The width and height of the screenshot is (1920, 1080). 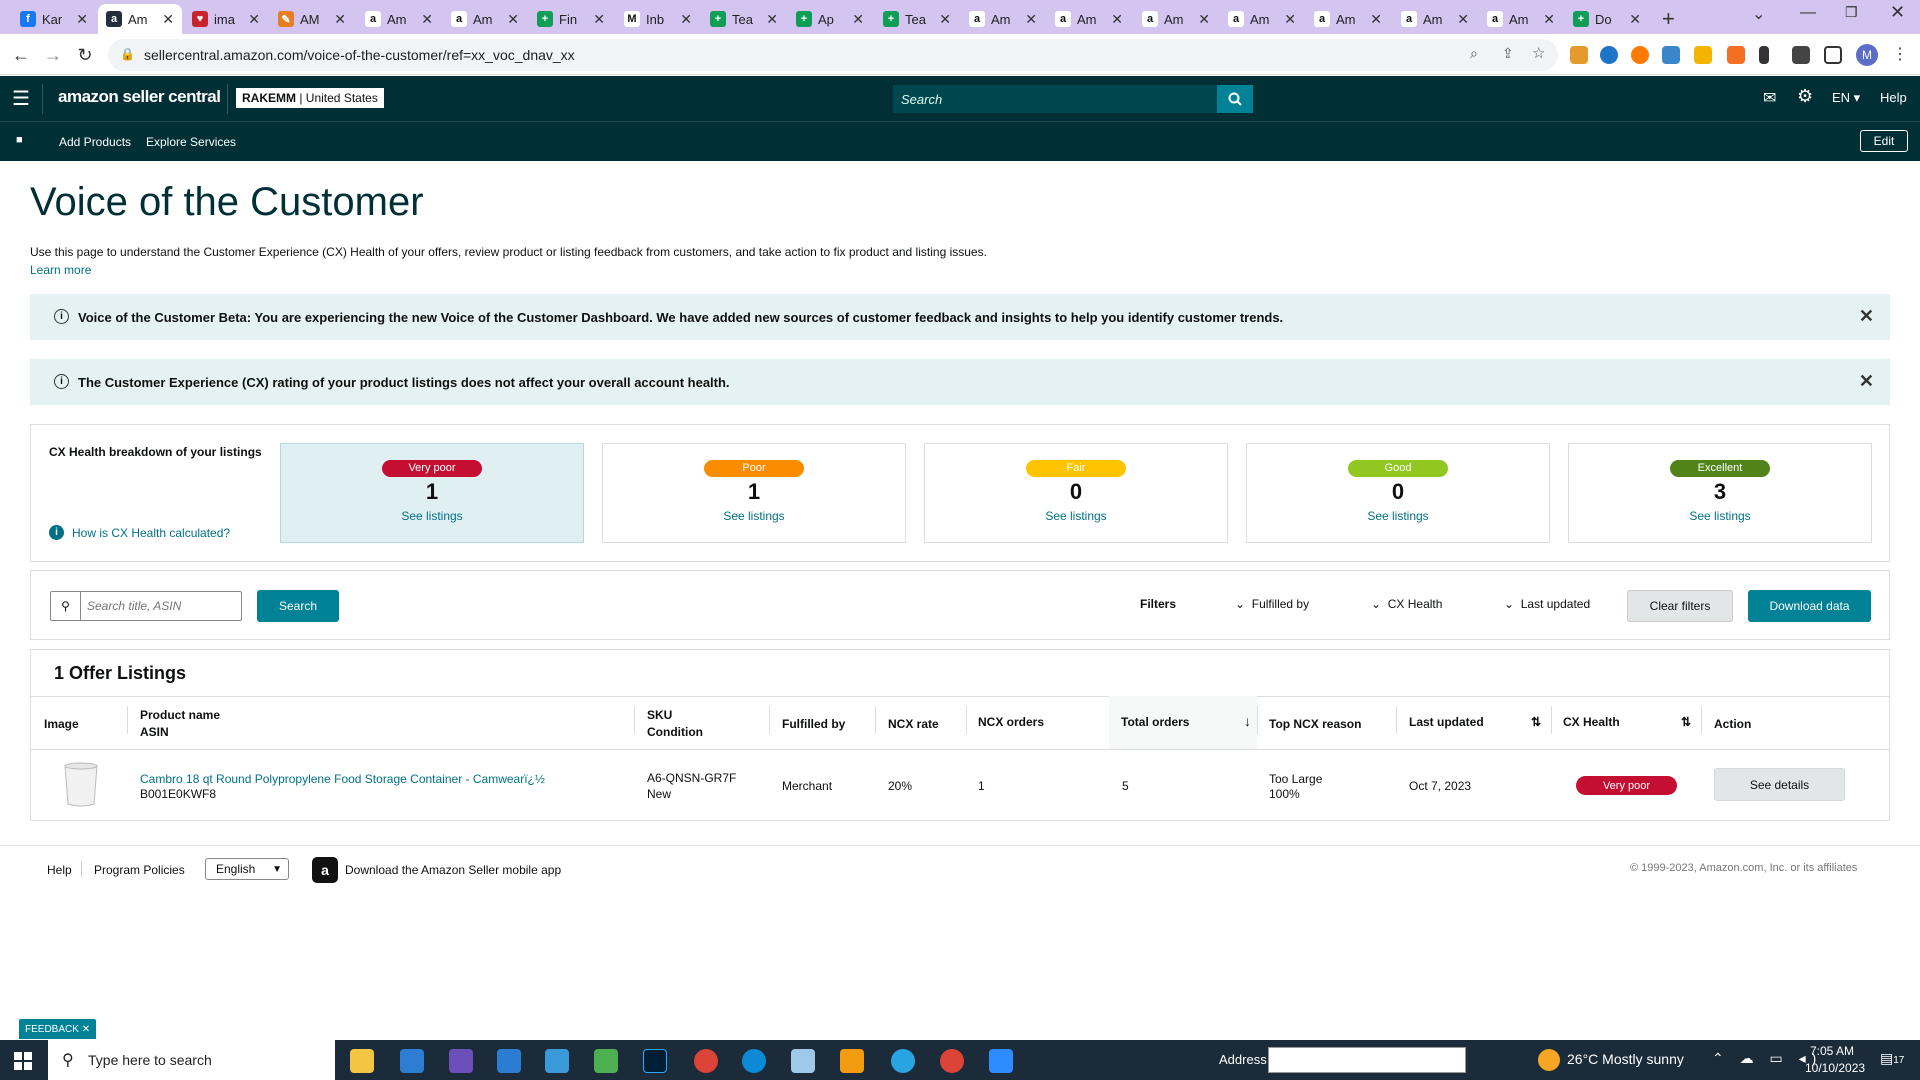 What do you see at coordinates (151, 533) in the screenshot?
I see `how-cx-calculated-link: How is CX Health calculated?` at bounding box center [151, 533].